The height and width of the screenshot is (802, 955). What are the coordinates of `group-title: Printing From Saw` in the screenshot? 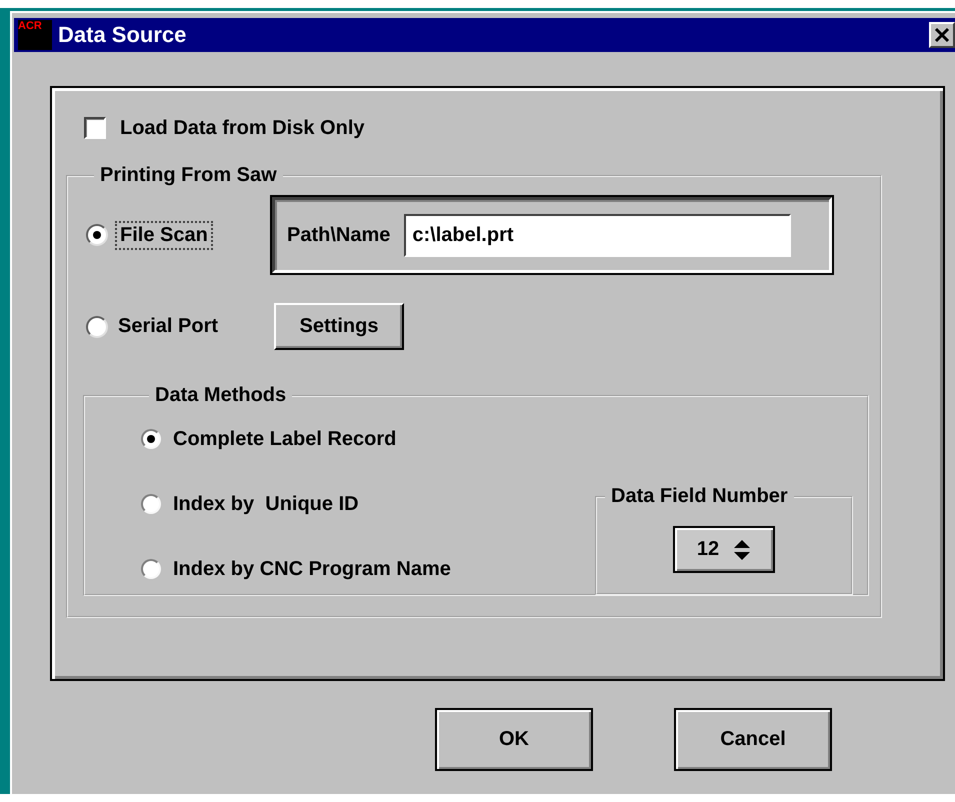 It's located at (188, 175).